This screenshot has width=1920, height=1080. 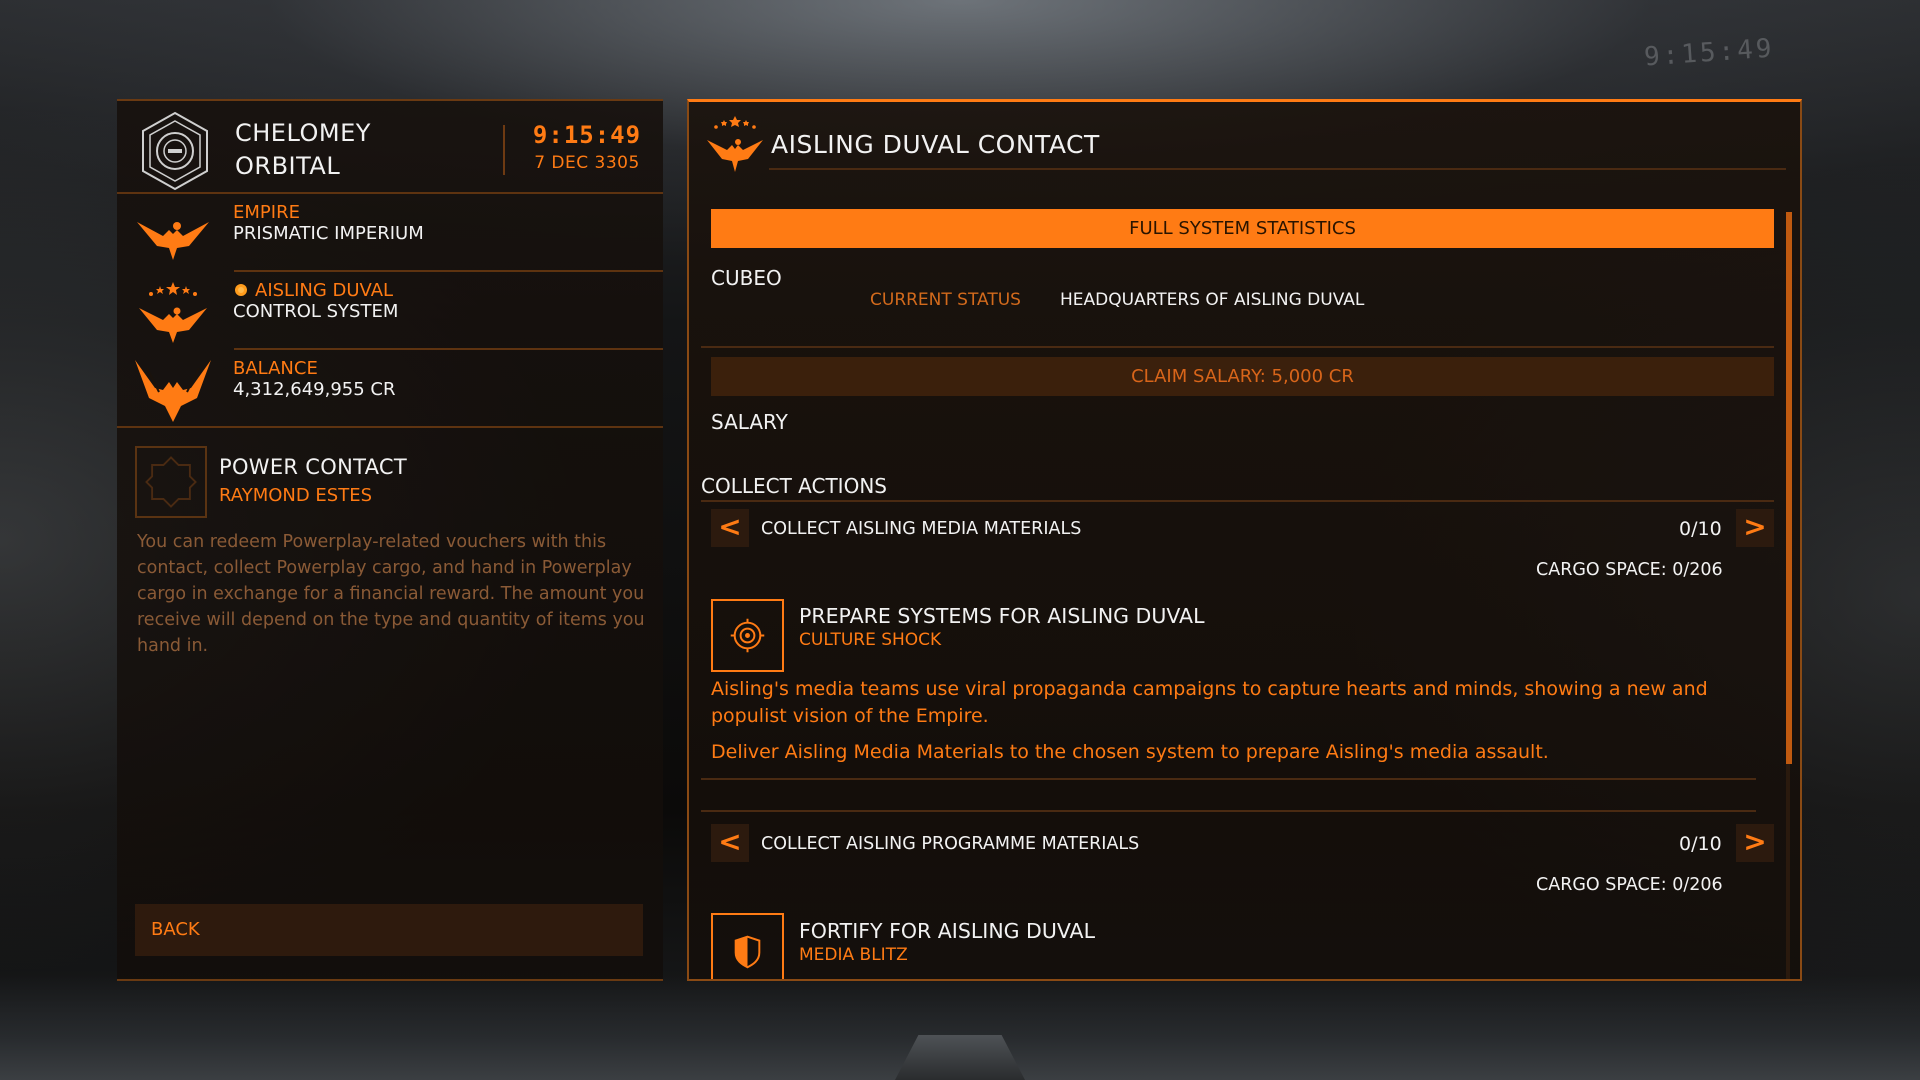 What do you see at coordinates (746, 278) in the screenshot?
I see `system-name: CUBEO` at bounding box center [746, 278].